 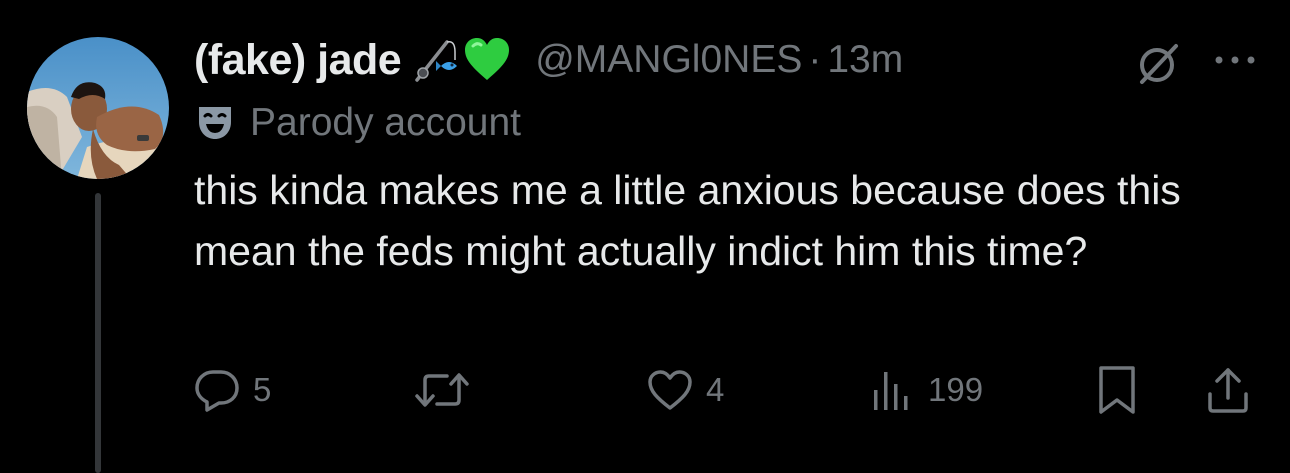 I want to click on reply-bubble-icon, so click(x=217, y=391).